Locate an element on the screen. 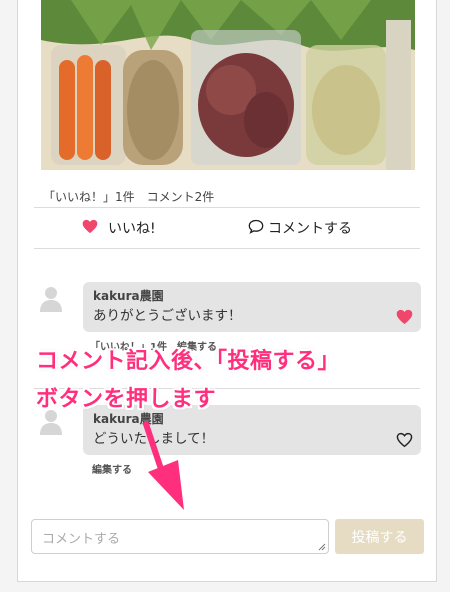  resize-grip-icon is located at coordinates (322, 547).